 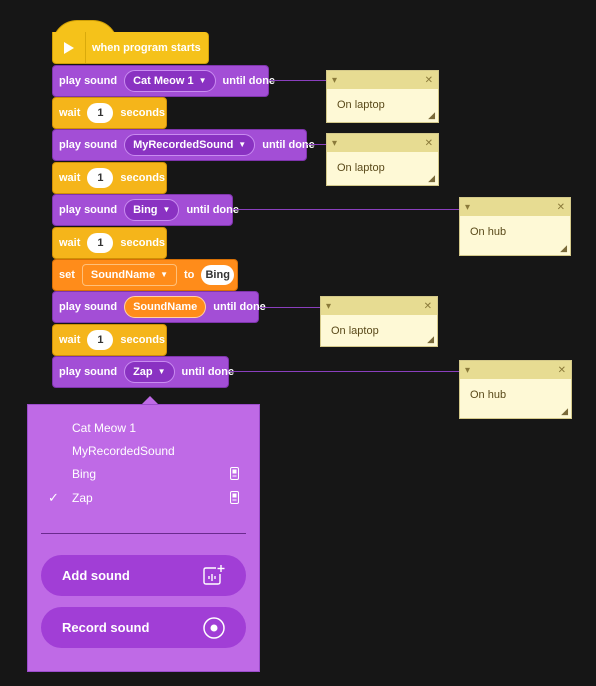 What do you see at coordinates (130, 48) in the screenshot?
I see `when-program-starts-block: when program starts` at bounding box center [130, 48].